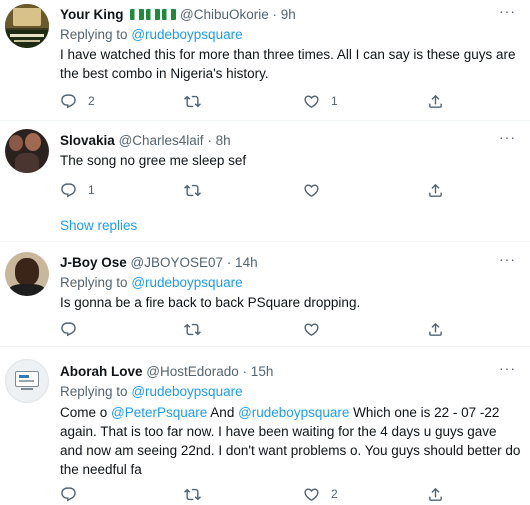  Describe the element at coordinates (86, 412) in the screenshot. I see `tweet-text-part: Come o` at that location.